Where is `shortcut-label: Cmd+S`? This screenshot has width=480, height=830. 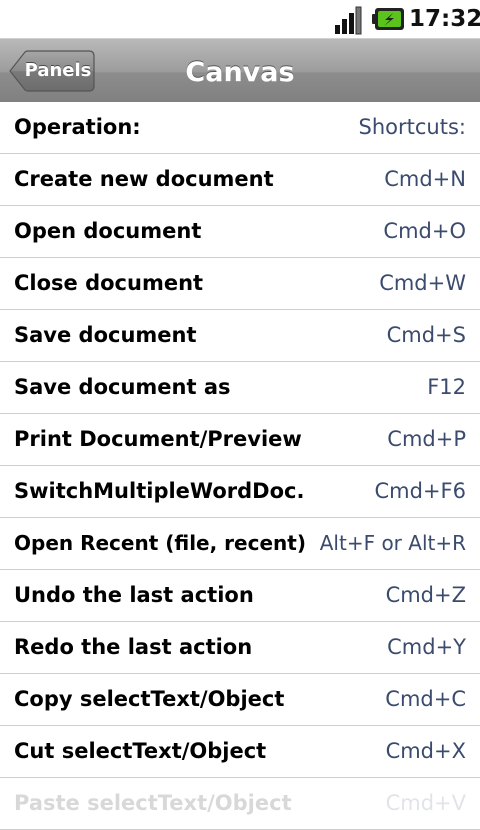 shortcut-label: Cmd+S is located at coordinates (426, 335).